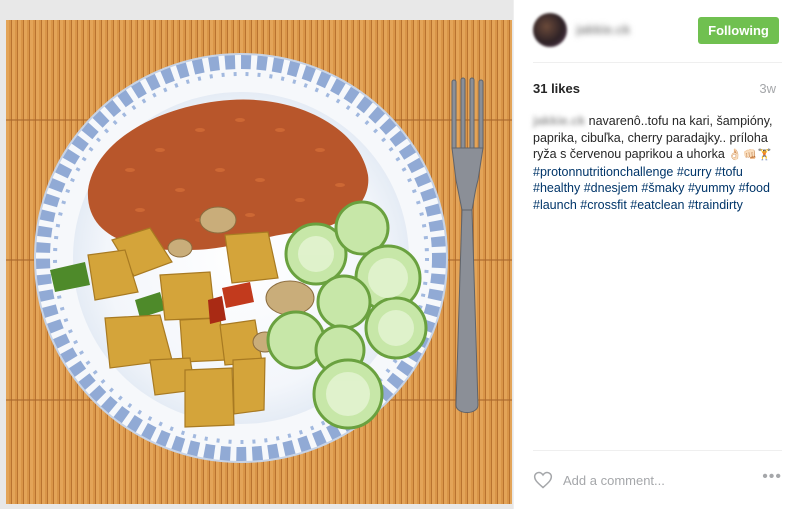 The height and width of the screenshot is (509, 800). What do you see at coordinates (769, 478) in the screenshot?
I see `ellipsis-icon: •••` at bounding box center [769, 478].